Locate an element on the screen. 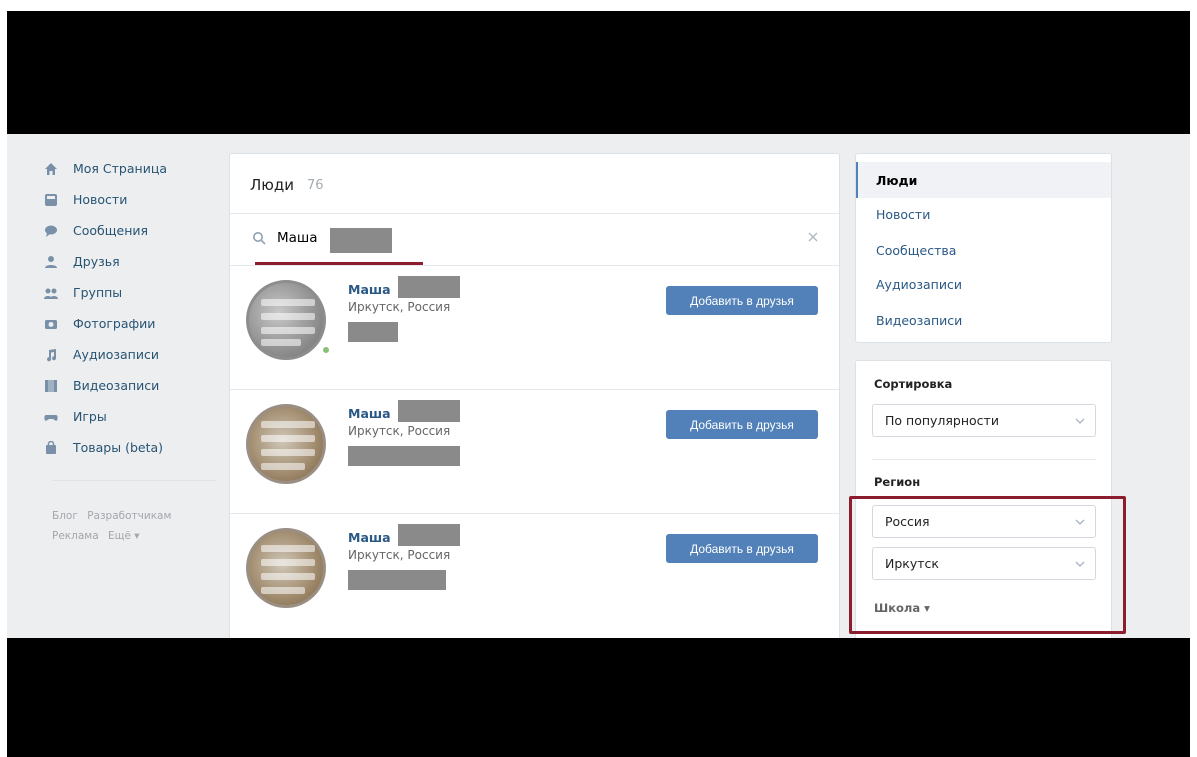 This screenshot has width=1197, height=757. messages-icon is located at coordinates (51, 231).